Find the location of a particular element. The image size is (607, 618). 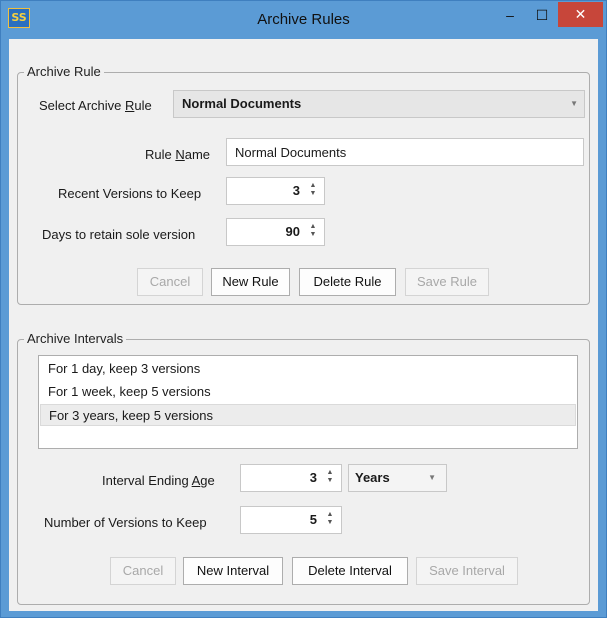

interval-age-value: 3 is located at coordinates (313, 477).